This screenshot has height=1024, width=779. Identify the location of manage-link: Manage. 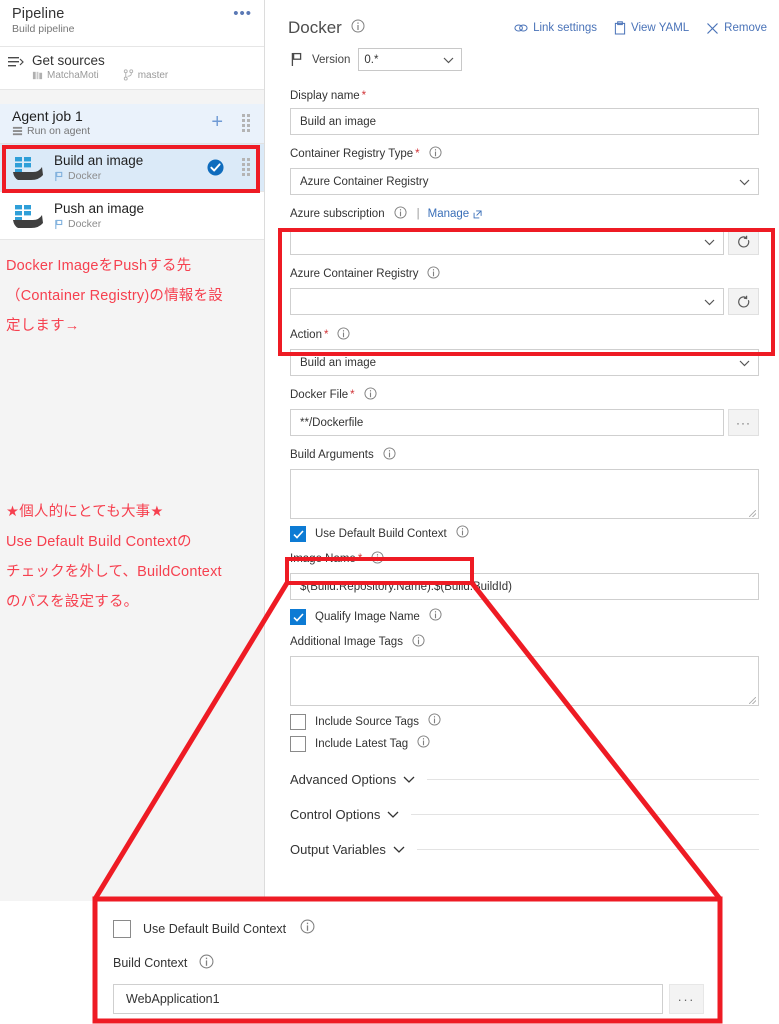
(455, 214).